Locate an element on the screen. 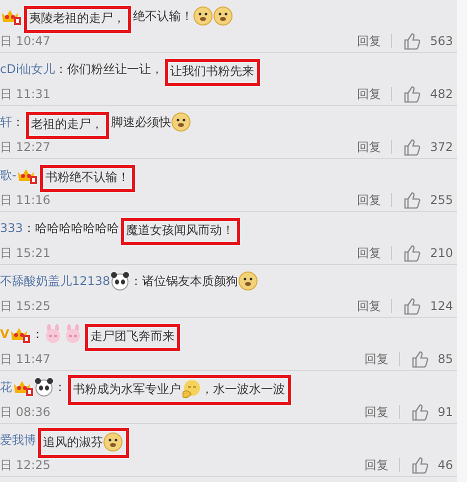 The height and width of the screenshot is (482, 467). like-count: 255 is located at coordinates (441, 200).